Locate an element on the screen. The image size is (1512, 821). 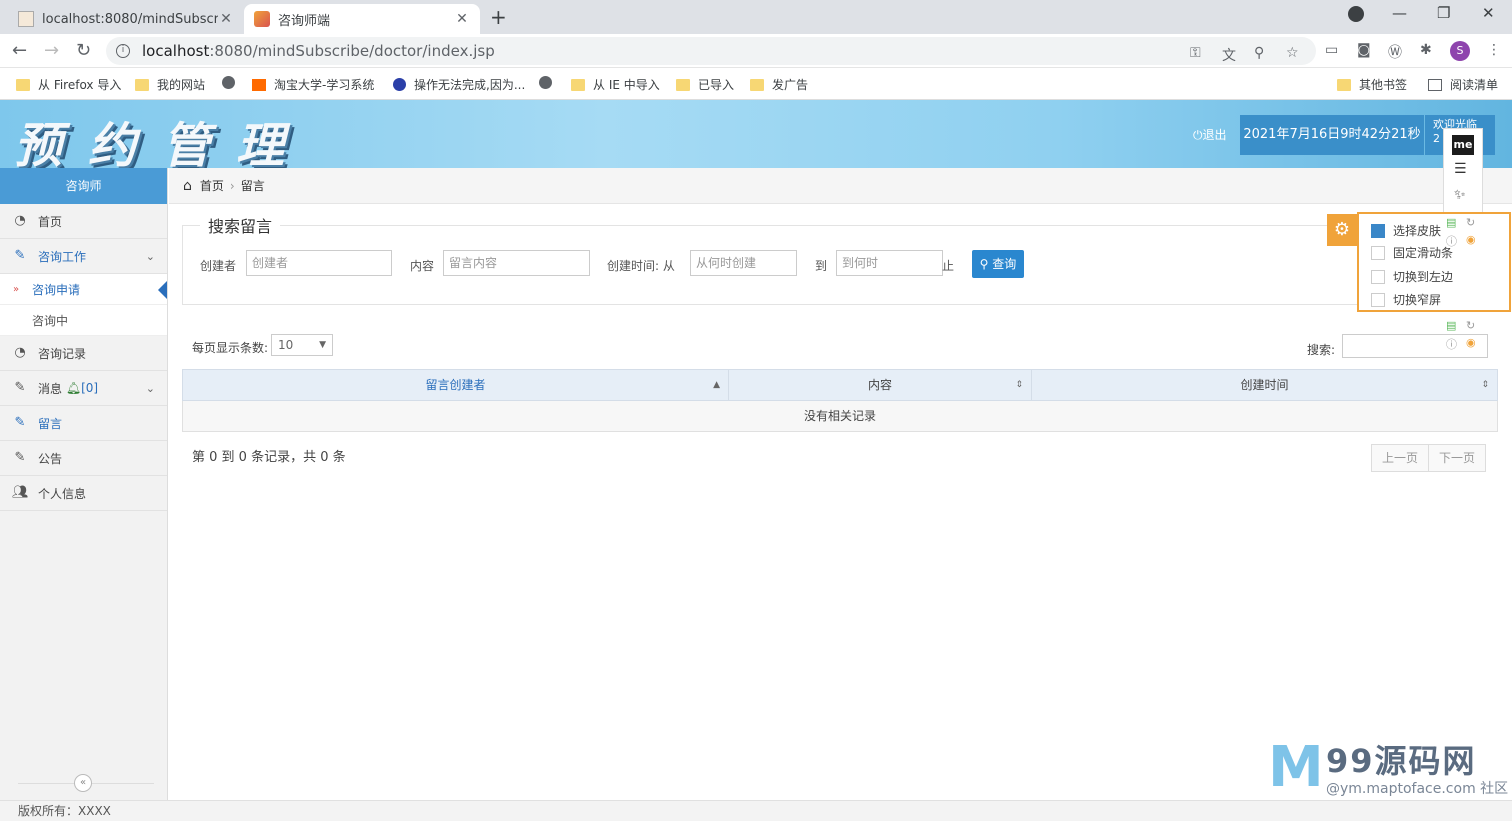
sort-icon: ⇕ is located at coordinates (1019, 385).